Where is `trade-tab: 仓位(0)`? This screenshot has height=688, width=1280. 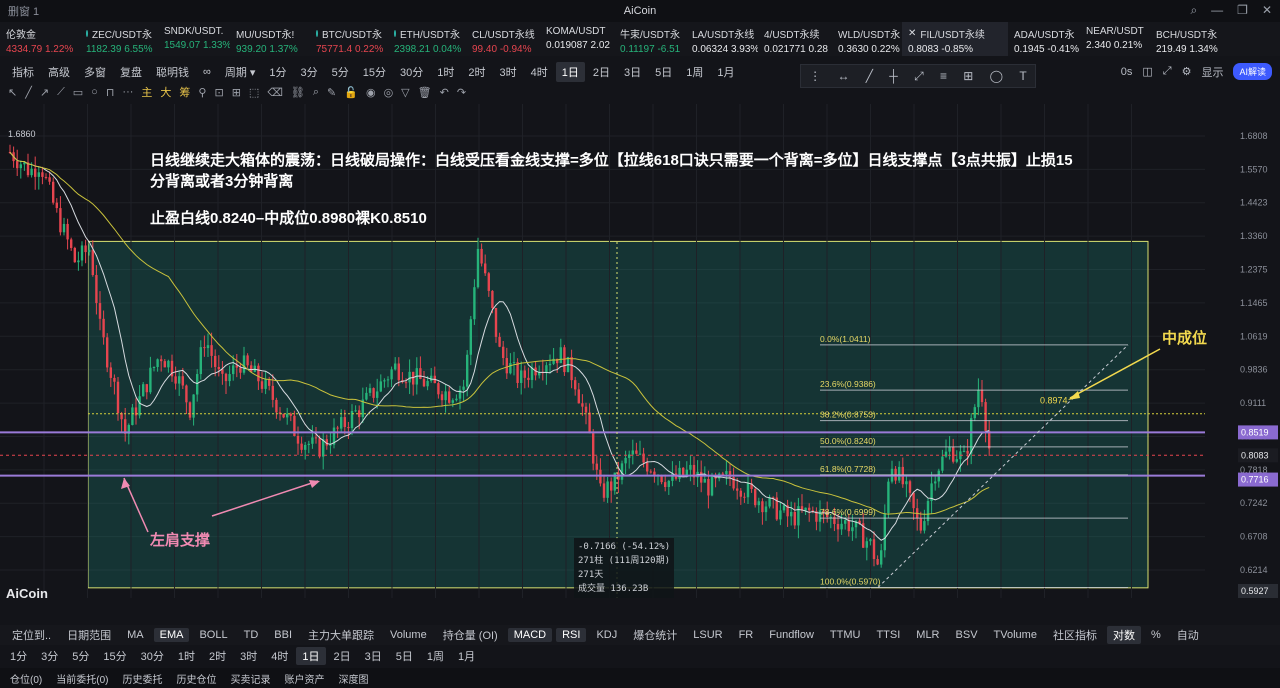
trade-tab: 仓位(0) is located at coordinates (26, 678).